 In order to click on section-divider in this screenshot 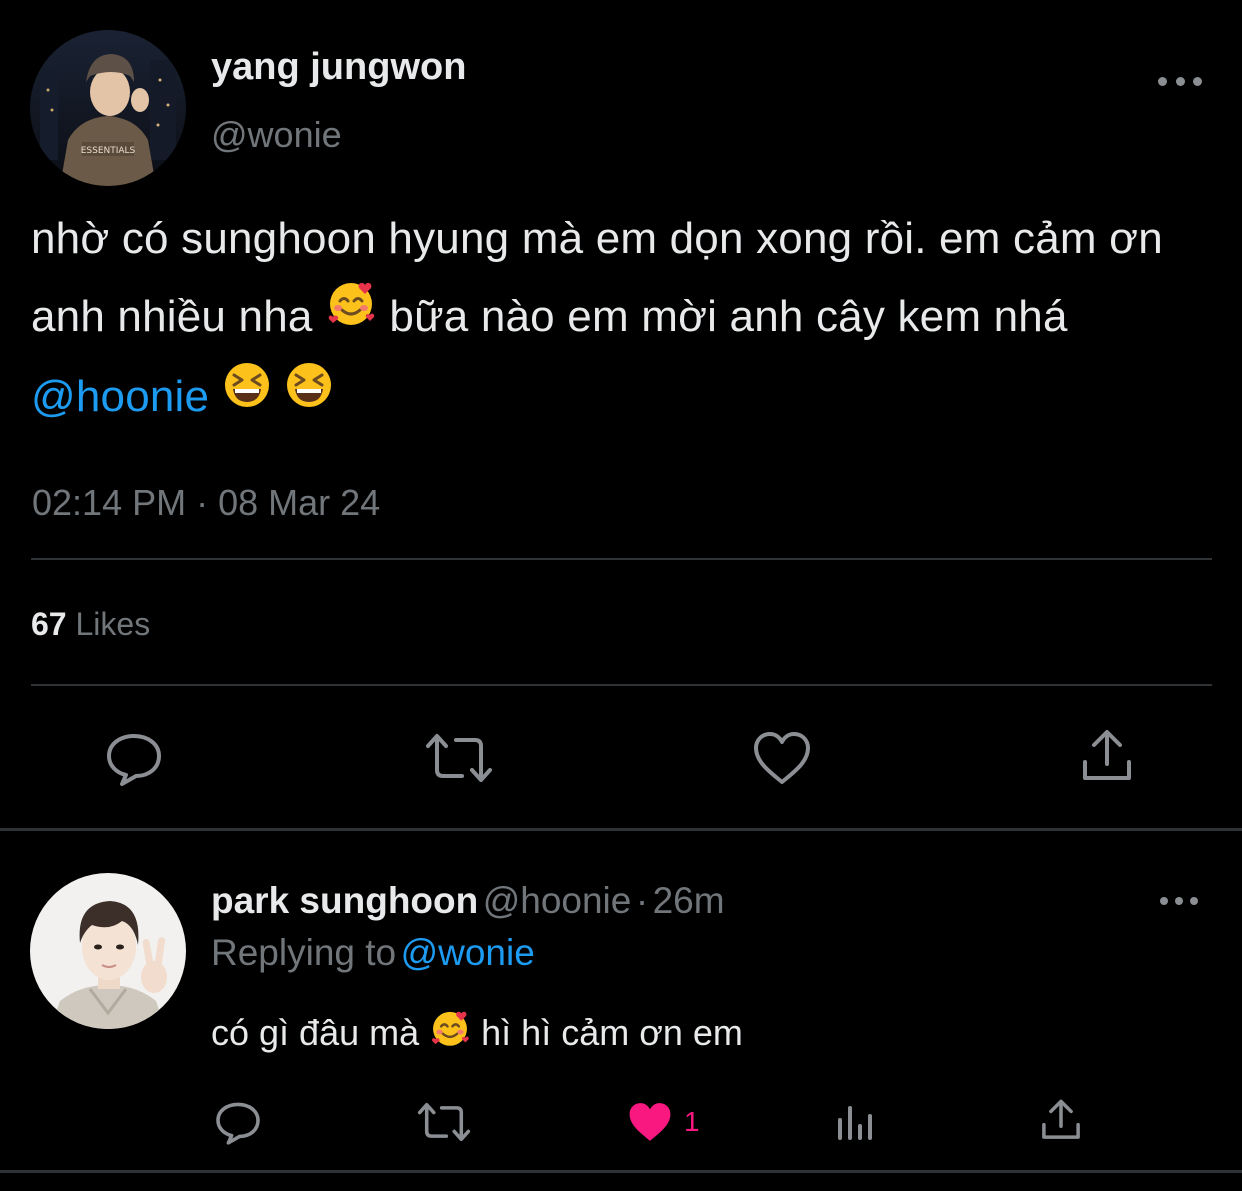, I will do `click(621, 829)`.